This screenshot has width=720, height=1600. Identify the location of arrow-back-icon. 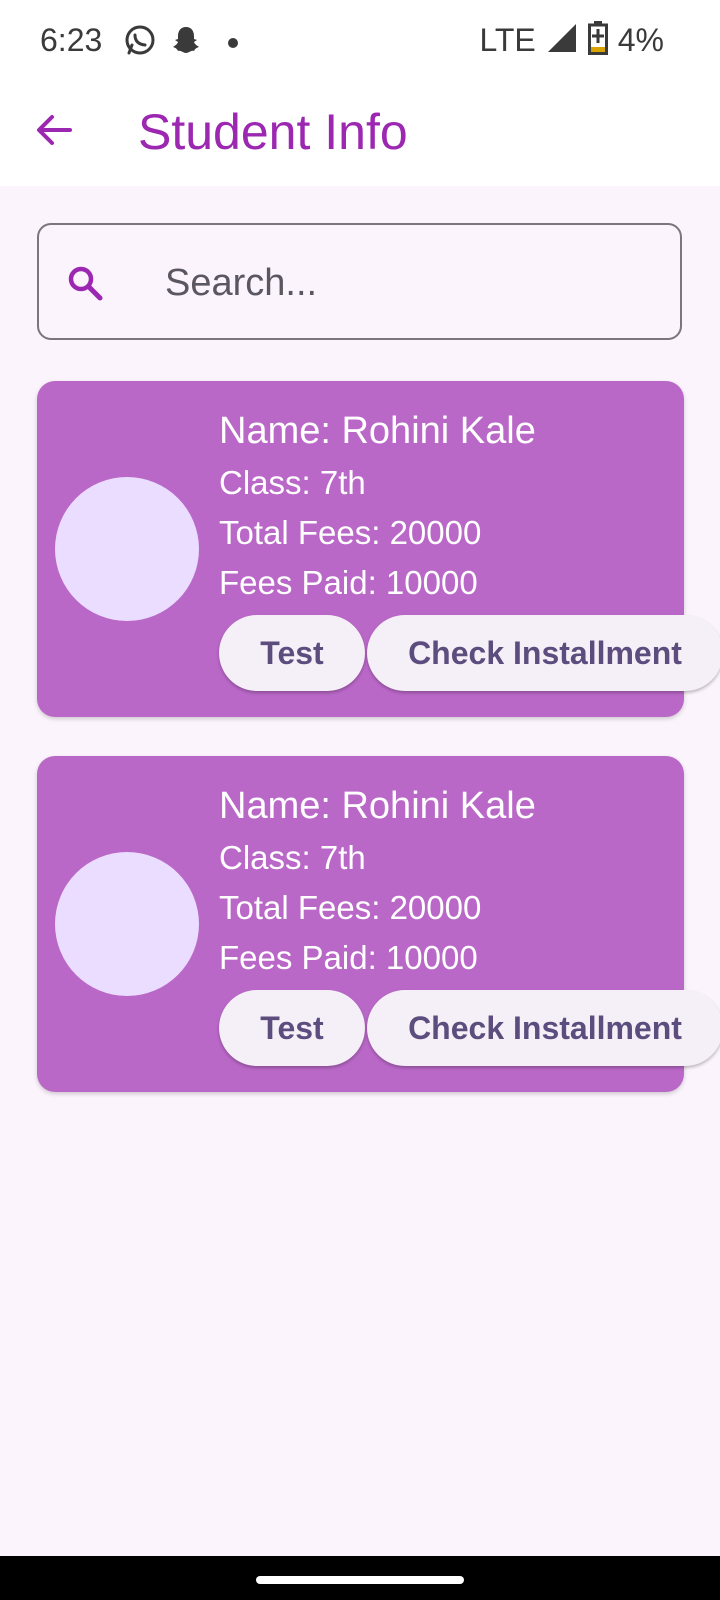
(54, 132).